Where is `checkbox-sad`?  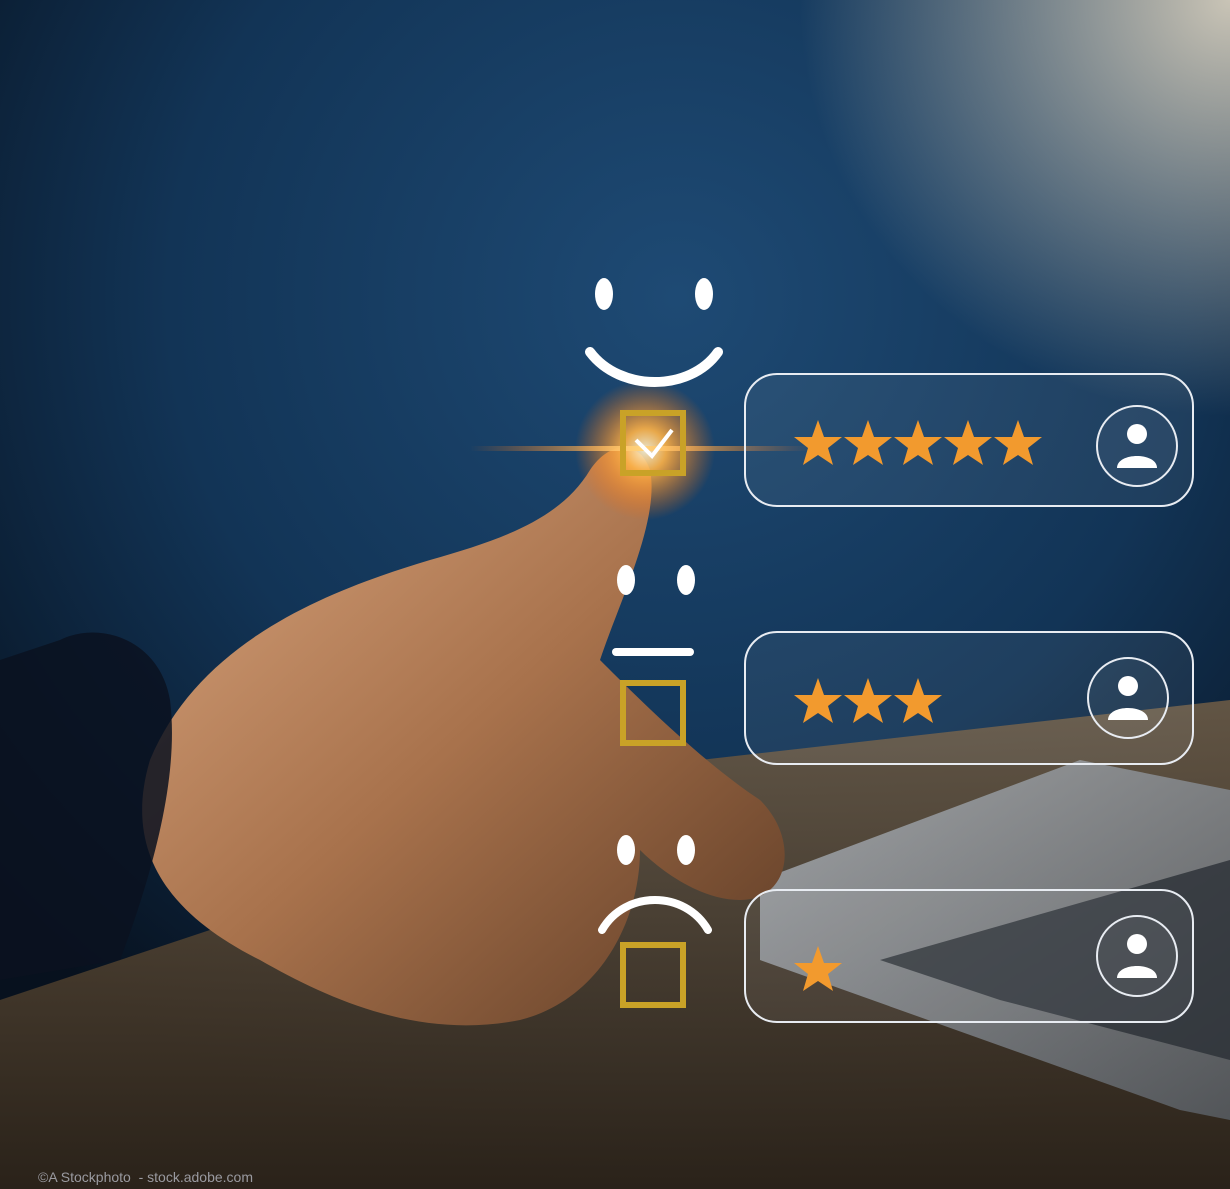 checkbox-sad is located at coordinates (653, 975).